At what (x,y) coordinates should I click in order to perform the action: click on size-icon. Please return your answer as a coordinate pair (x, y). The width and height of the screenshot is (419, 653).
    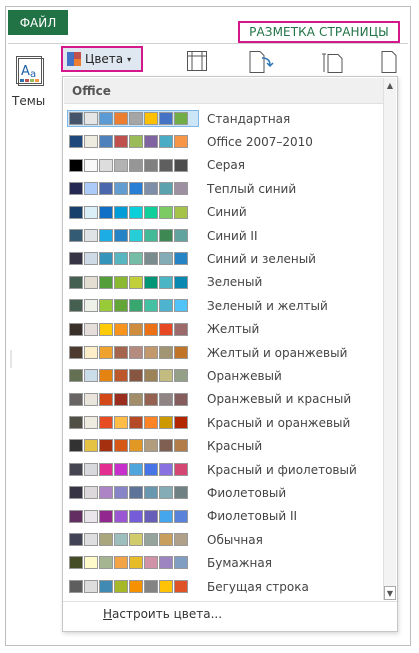
    Looking at the image, I should click on (334, 62).